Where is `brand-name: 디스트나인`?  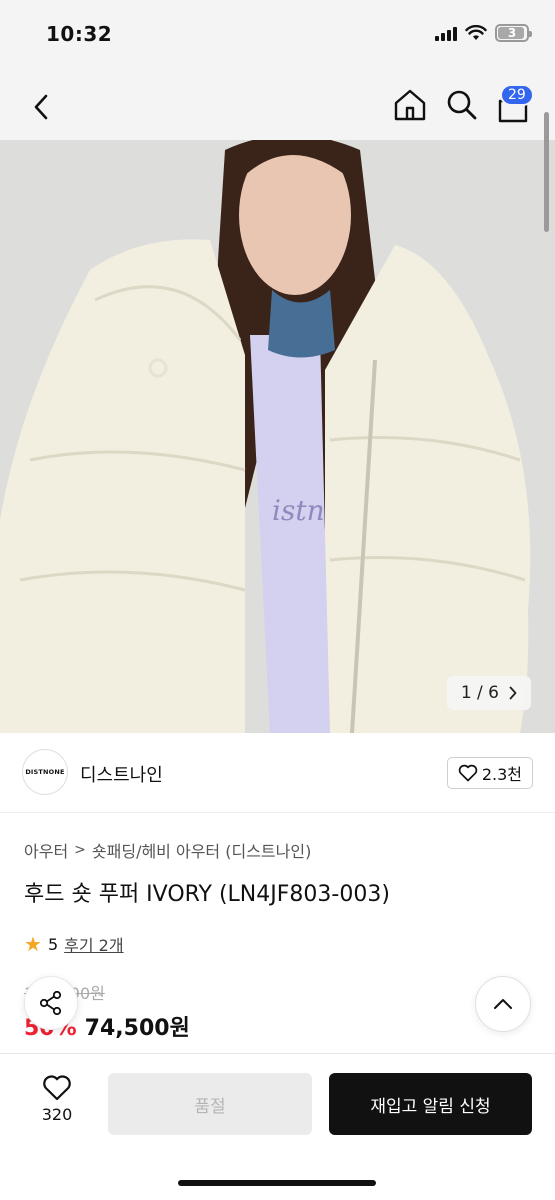 brand-name: 디스트나인 is located at coordinates (121, 774).